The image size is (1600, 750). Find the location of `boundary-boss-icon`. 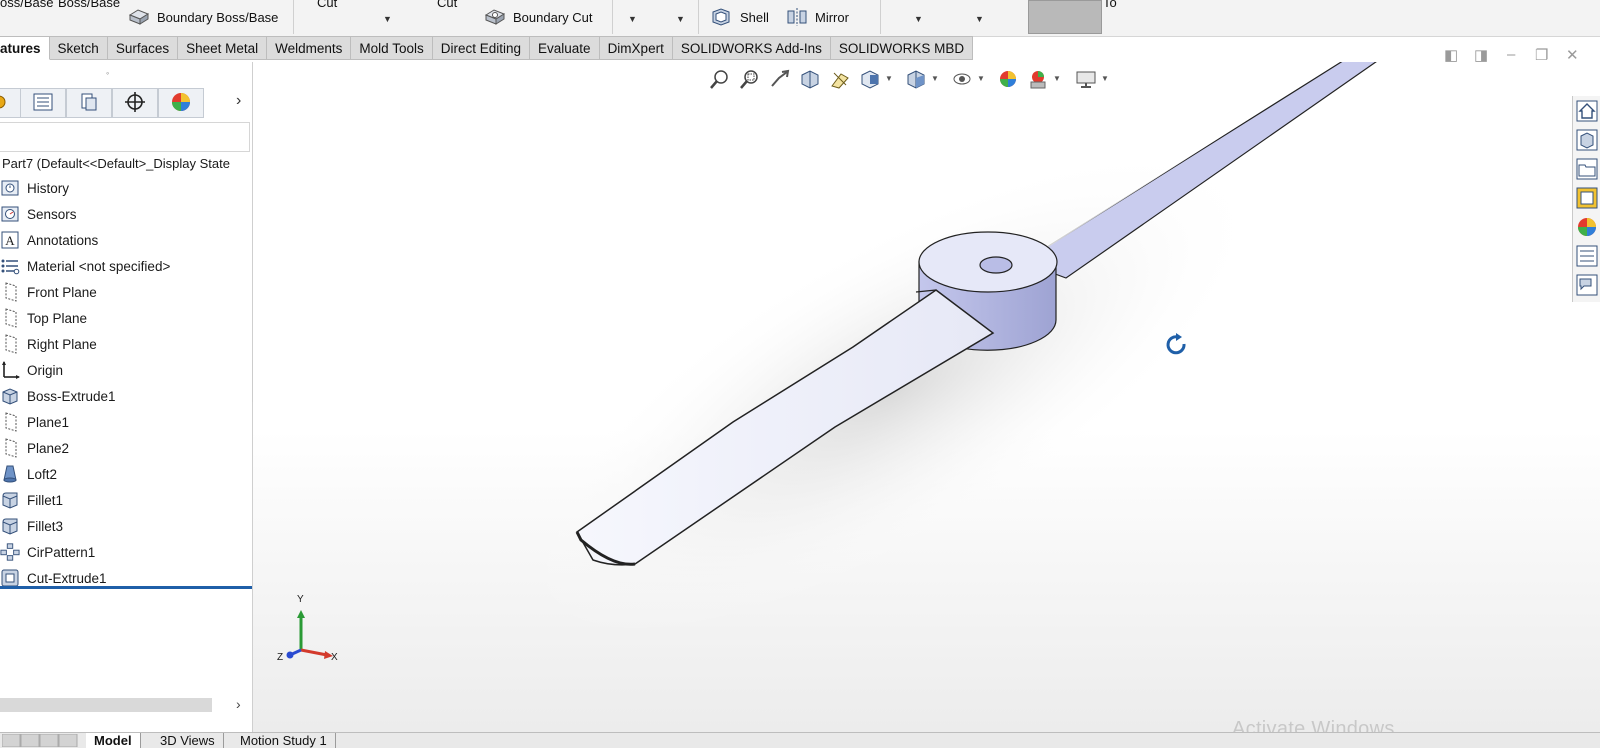

boundary-boss-icon is located at coordinates (139, 16).